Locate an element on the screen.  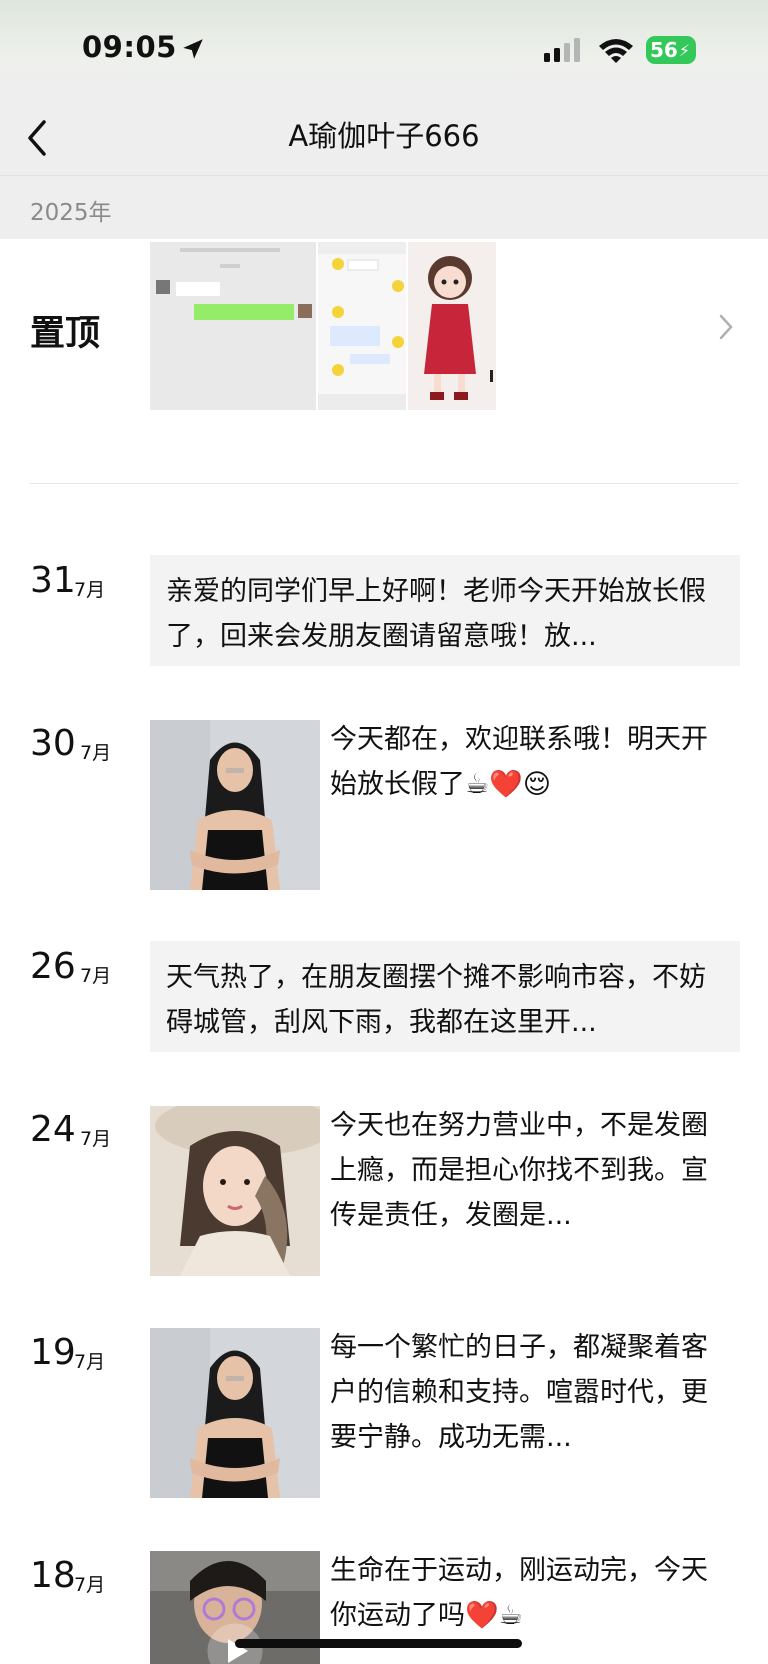
year-label: 2025年 is located at coordinates (71, 213).